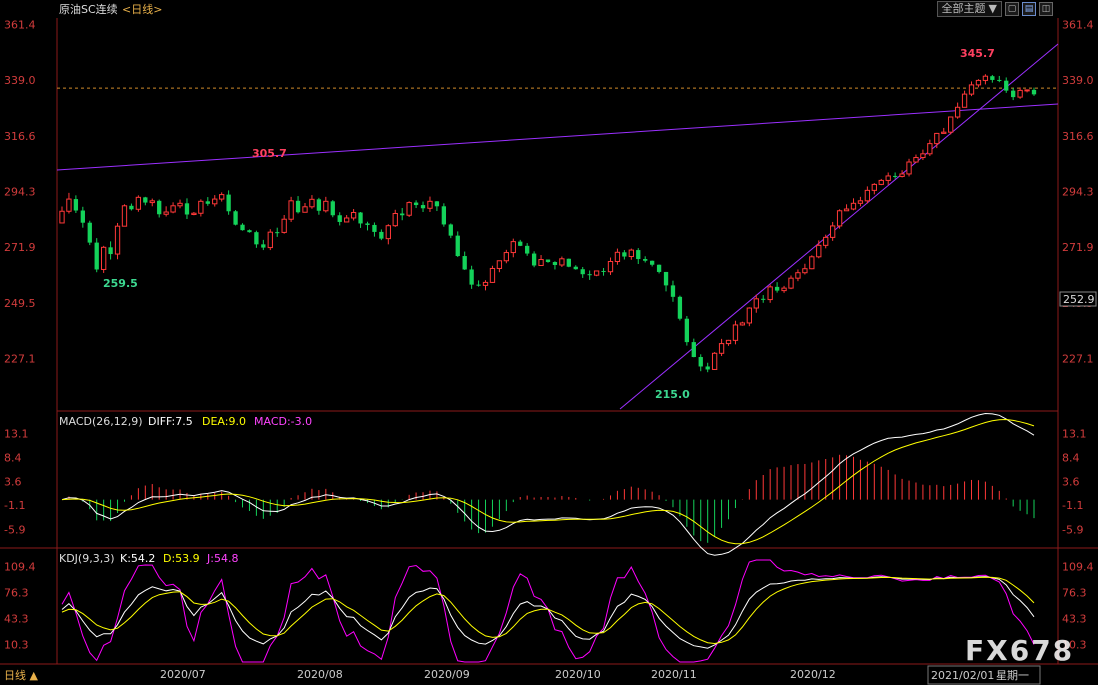 The height and width of the screenshot is (685, 1098). Describe the element at coordinates (674, 674) in the screenshot. I see `date-label: 2020/11` at that location.